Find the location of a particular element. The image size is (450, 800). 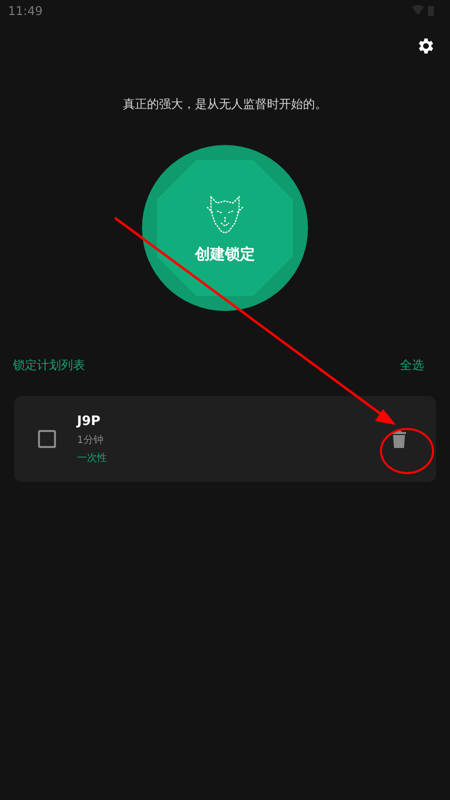

motto-text: 真正的强大，是从无人监督时开始的。 is located at coordinates (225, 104).